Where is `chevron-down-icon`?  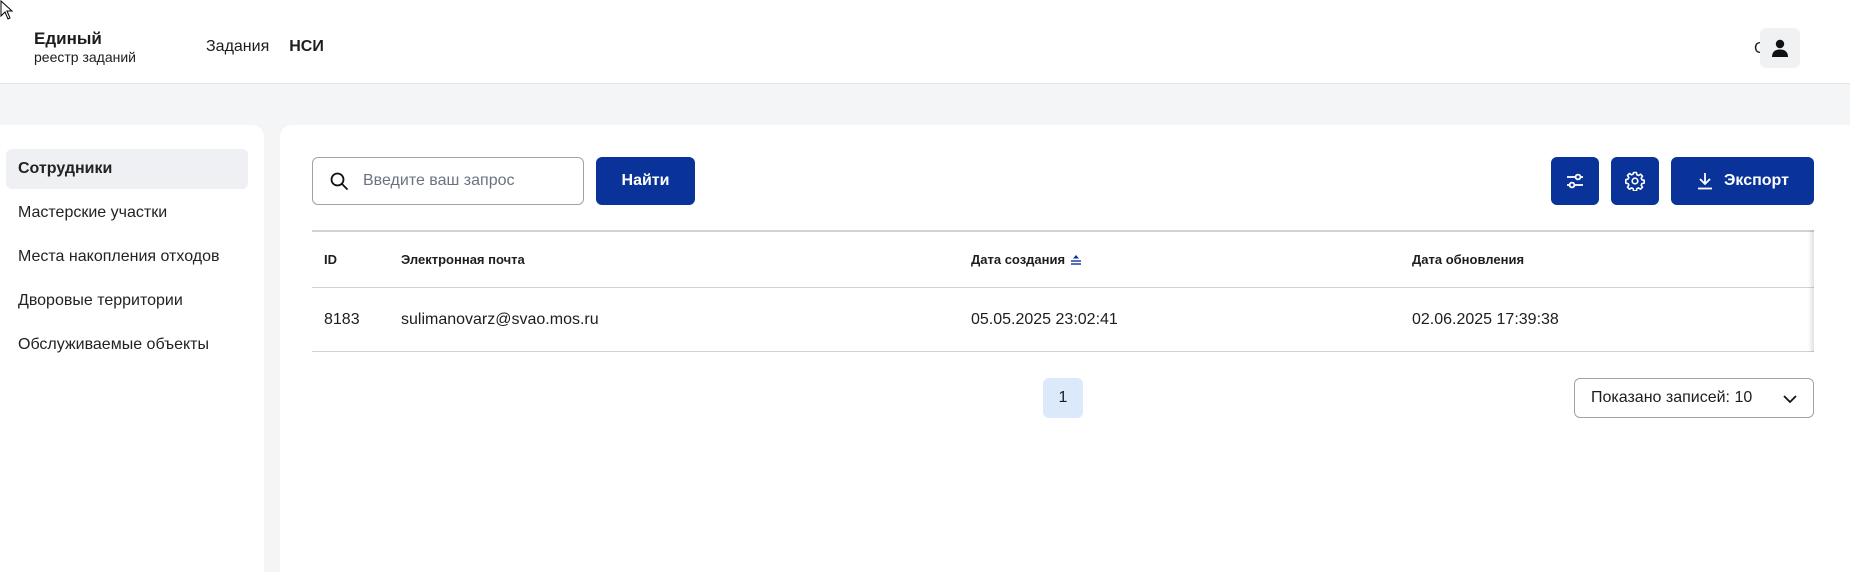 chevron-down-icon is located at coordinates (1790, 399).